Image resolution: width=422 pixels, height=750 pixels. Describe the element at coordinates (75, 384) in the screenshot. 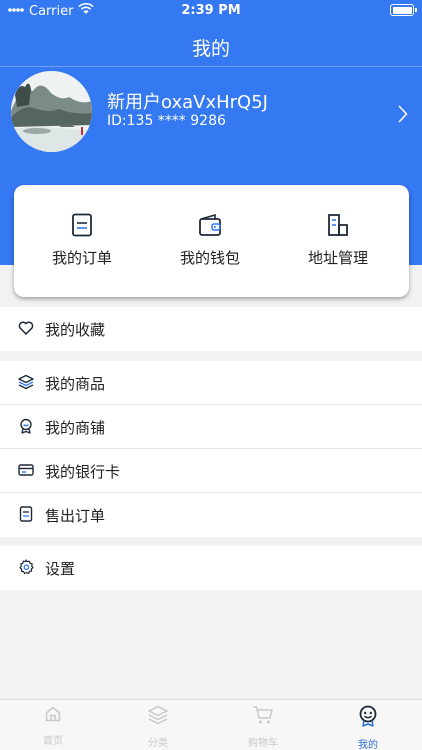

I see `menu-item-label: 我的商品` at that location.